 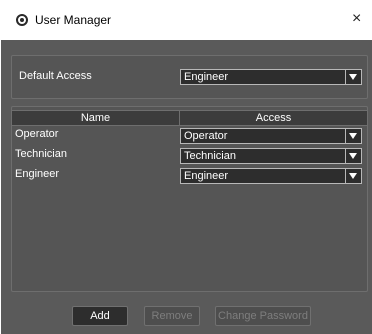 I want to click on close-icon: ×, so click(x=356, y=19).